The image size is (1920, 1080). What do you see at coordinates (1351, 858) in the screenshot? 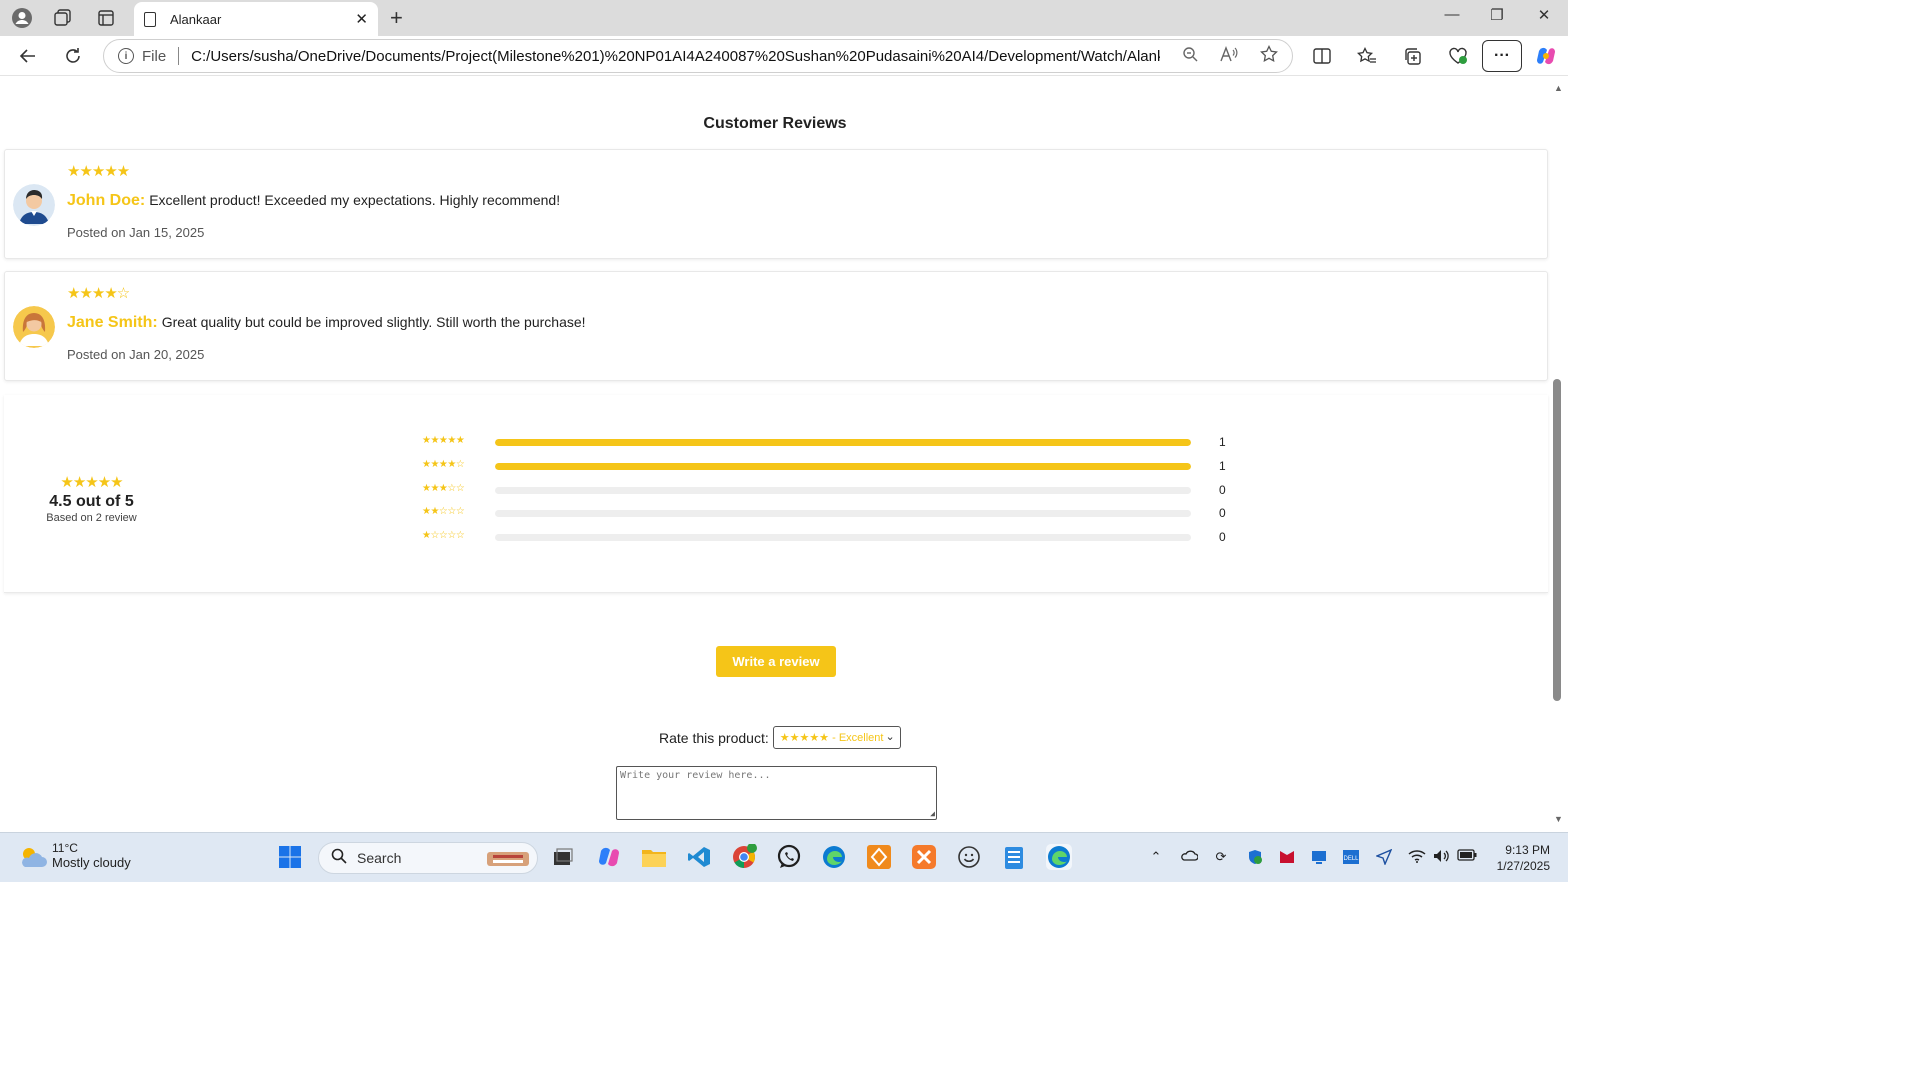
I see `dell-icon: DELL` at bounding box center [1351, 858].